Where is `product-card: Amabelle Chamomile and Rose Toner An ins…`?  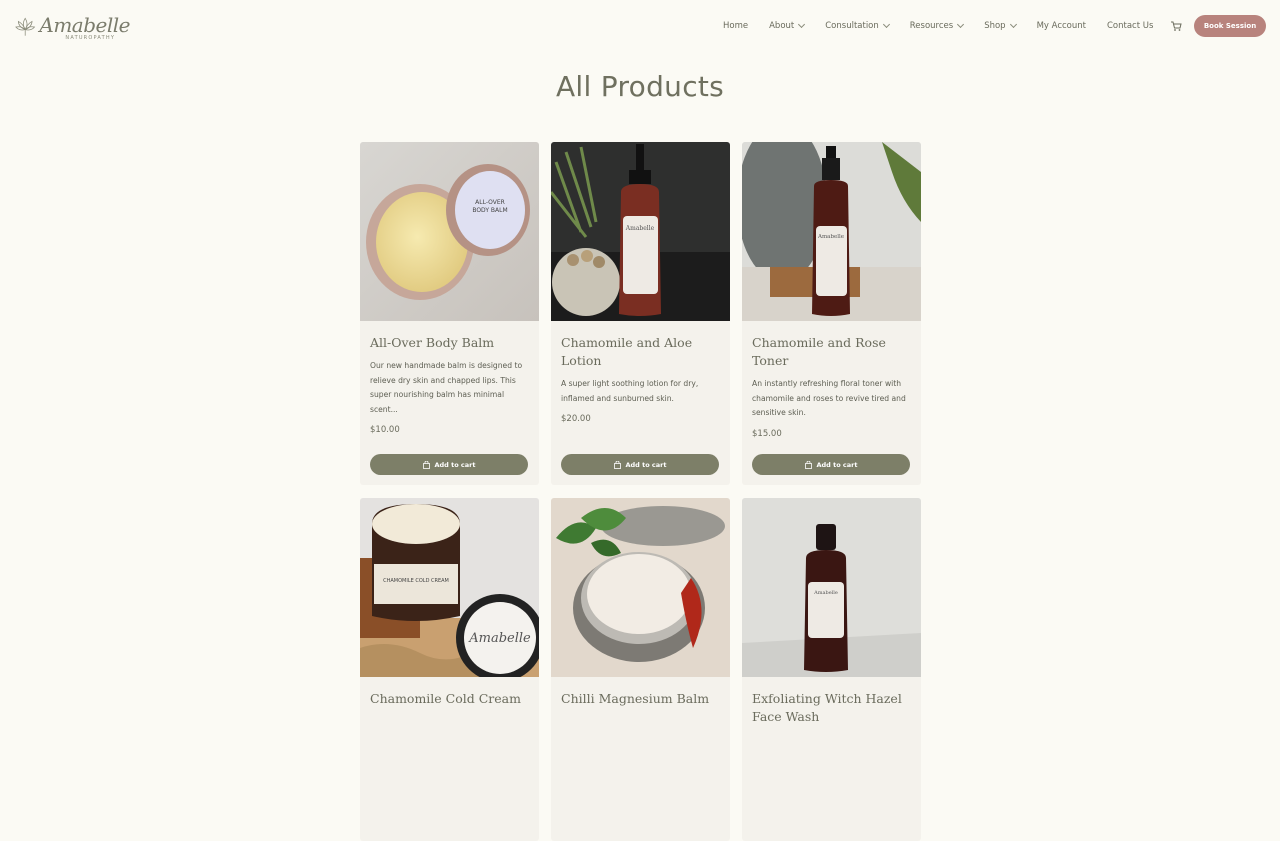 product-card: Amabelle Chamomile and Rose Toner An ins… is located at coordinates (831, 313).